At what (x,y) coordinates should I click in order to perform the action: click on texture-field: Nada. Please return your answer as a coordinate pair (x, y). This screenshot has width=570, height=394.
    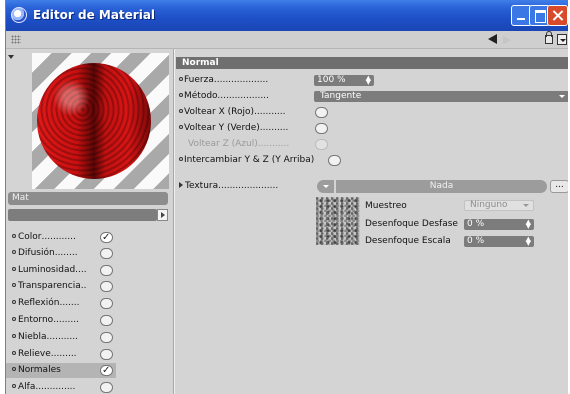
    Looking at the image, I should click on (441, 186).